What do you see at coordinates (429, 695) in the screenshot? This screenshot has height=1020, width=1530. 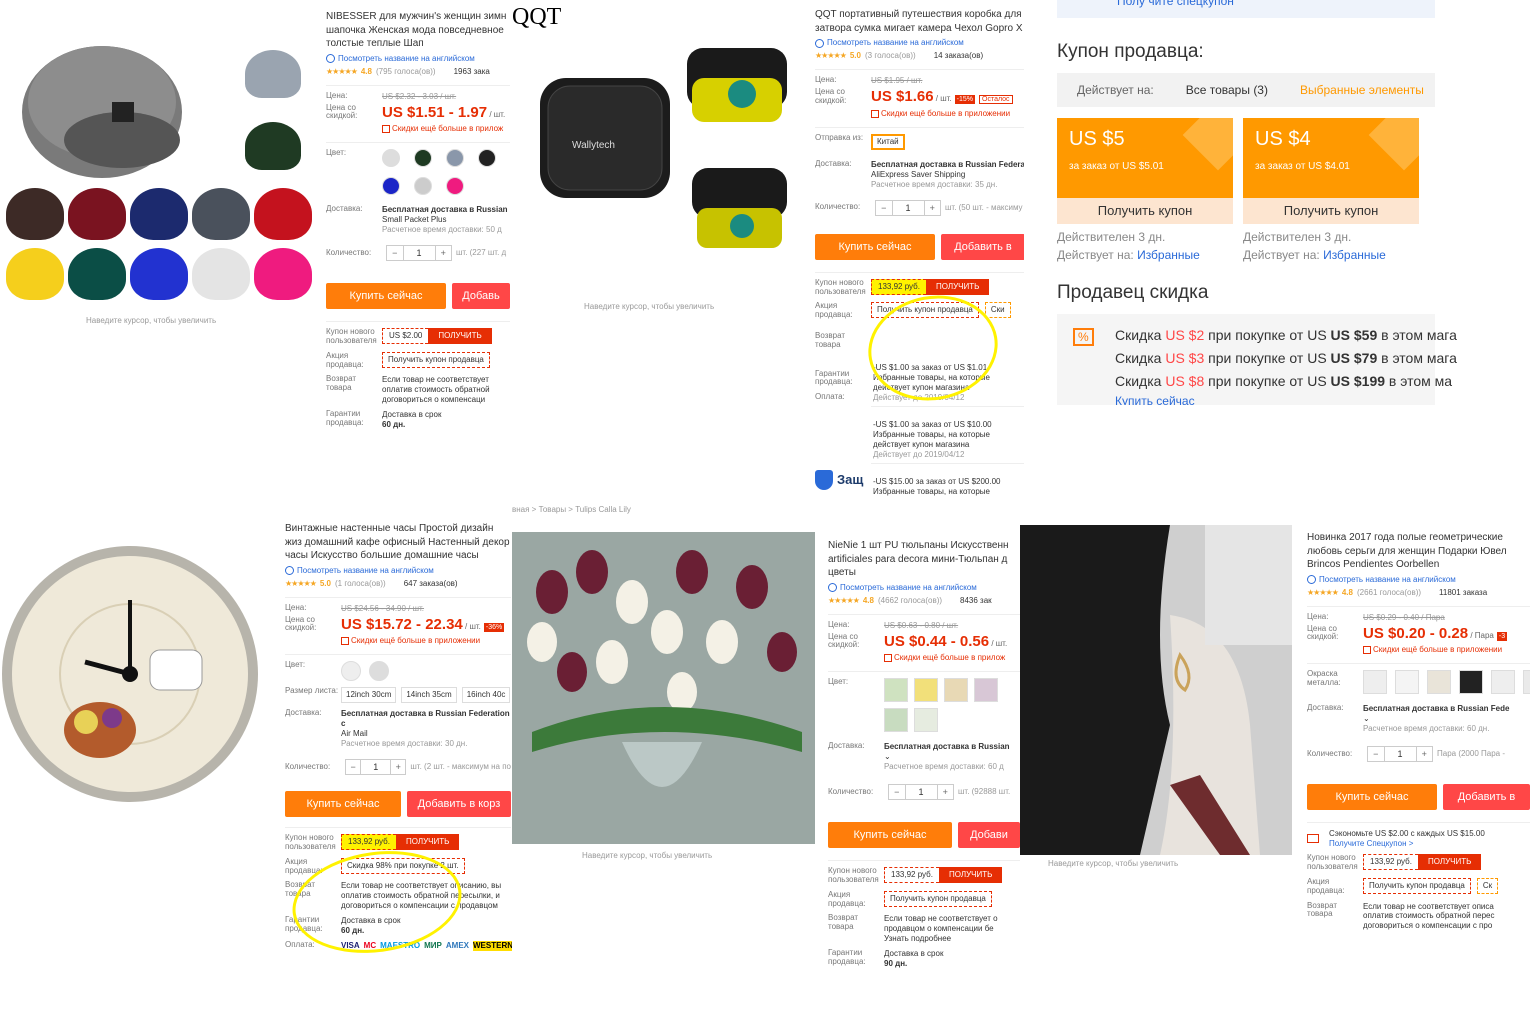 I see `size-option: 14inch 35cm` at bounding box center [429, 695].